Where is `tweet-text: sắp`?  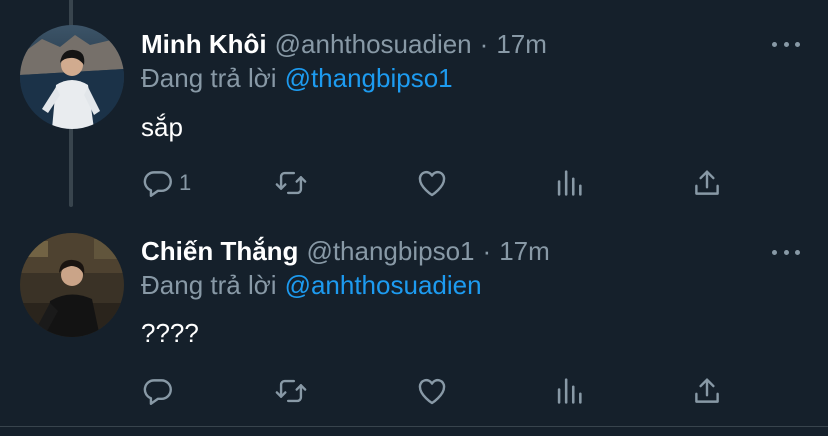 tweet-text: sắp is located at coordinates (162, 127).